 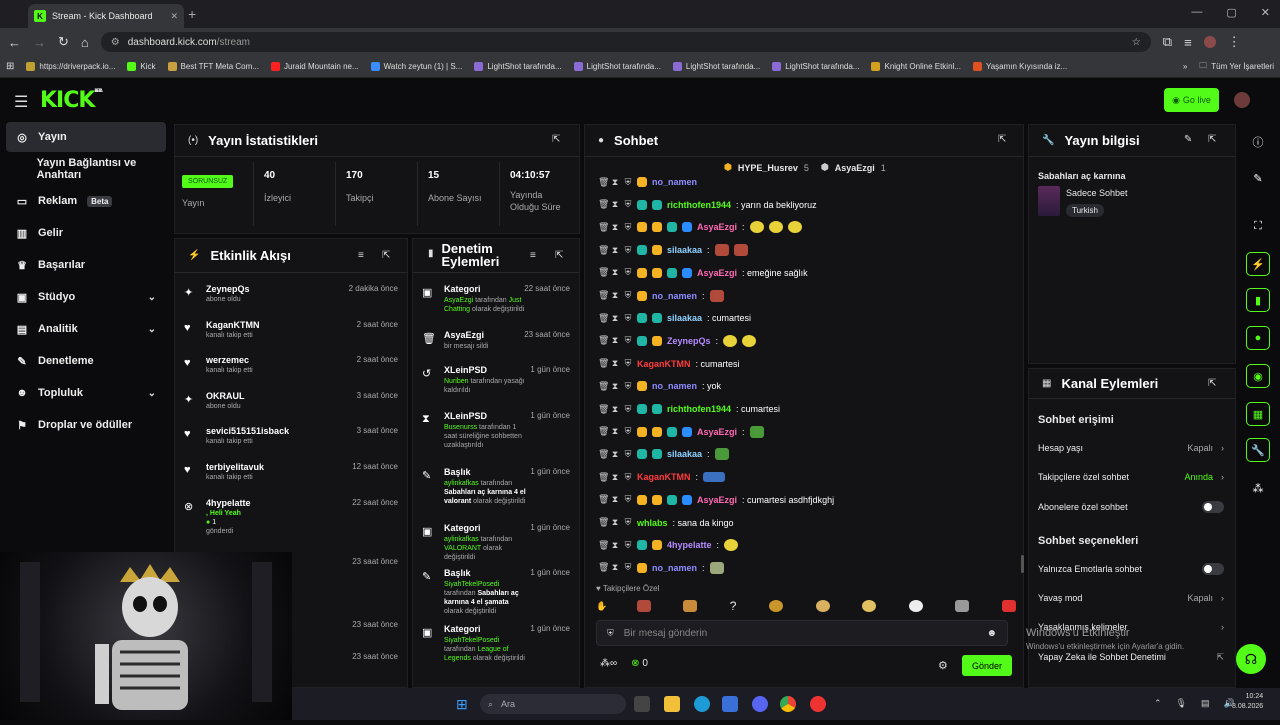 I want to click on queue-icon: ≡, so click(x=1188, y=42).